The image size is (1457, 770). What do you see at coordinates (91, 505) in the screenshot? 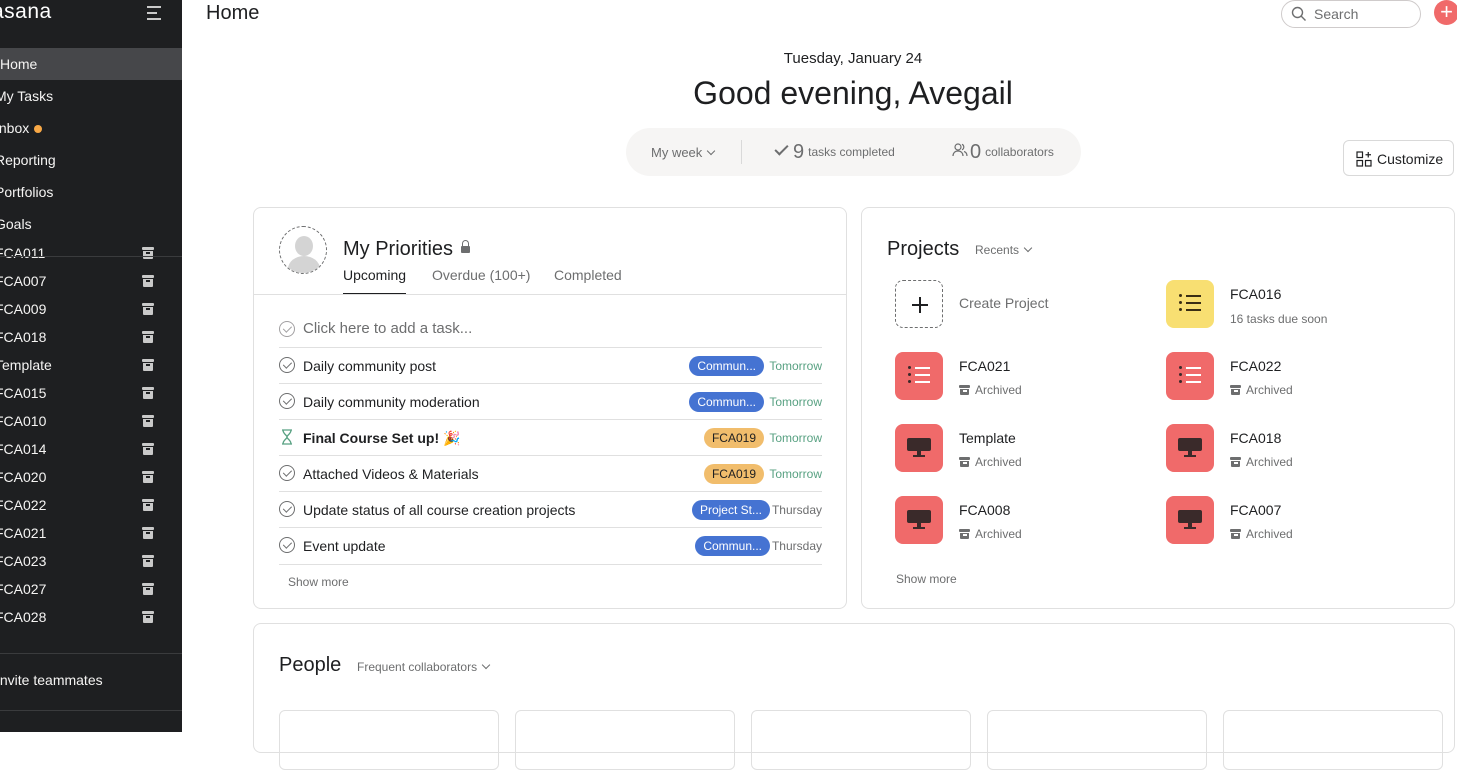
I see `sidebar-project-item: FCA022` at bounding box center [91, 505].